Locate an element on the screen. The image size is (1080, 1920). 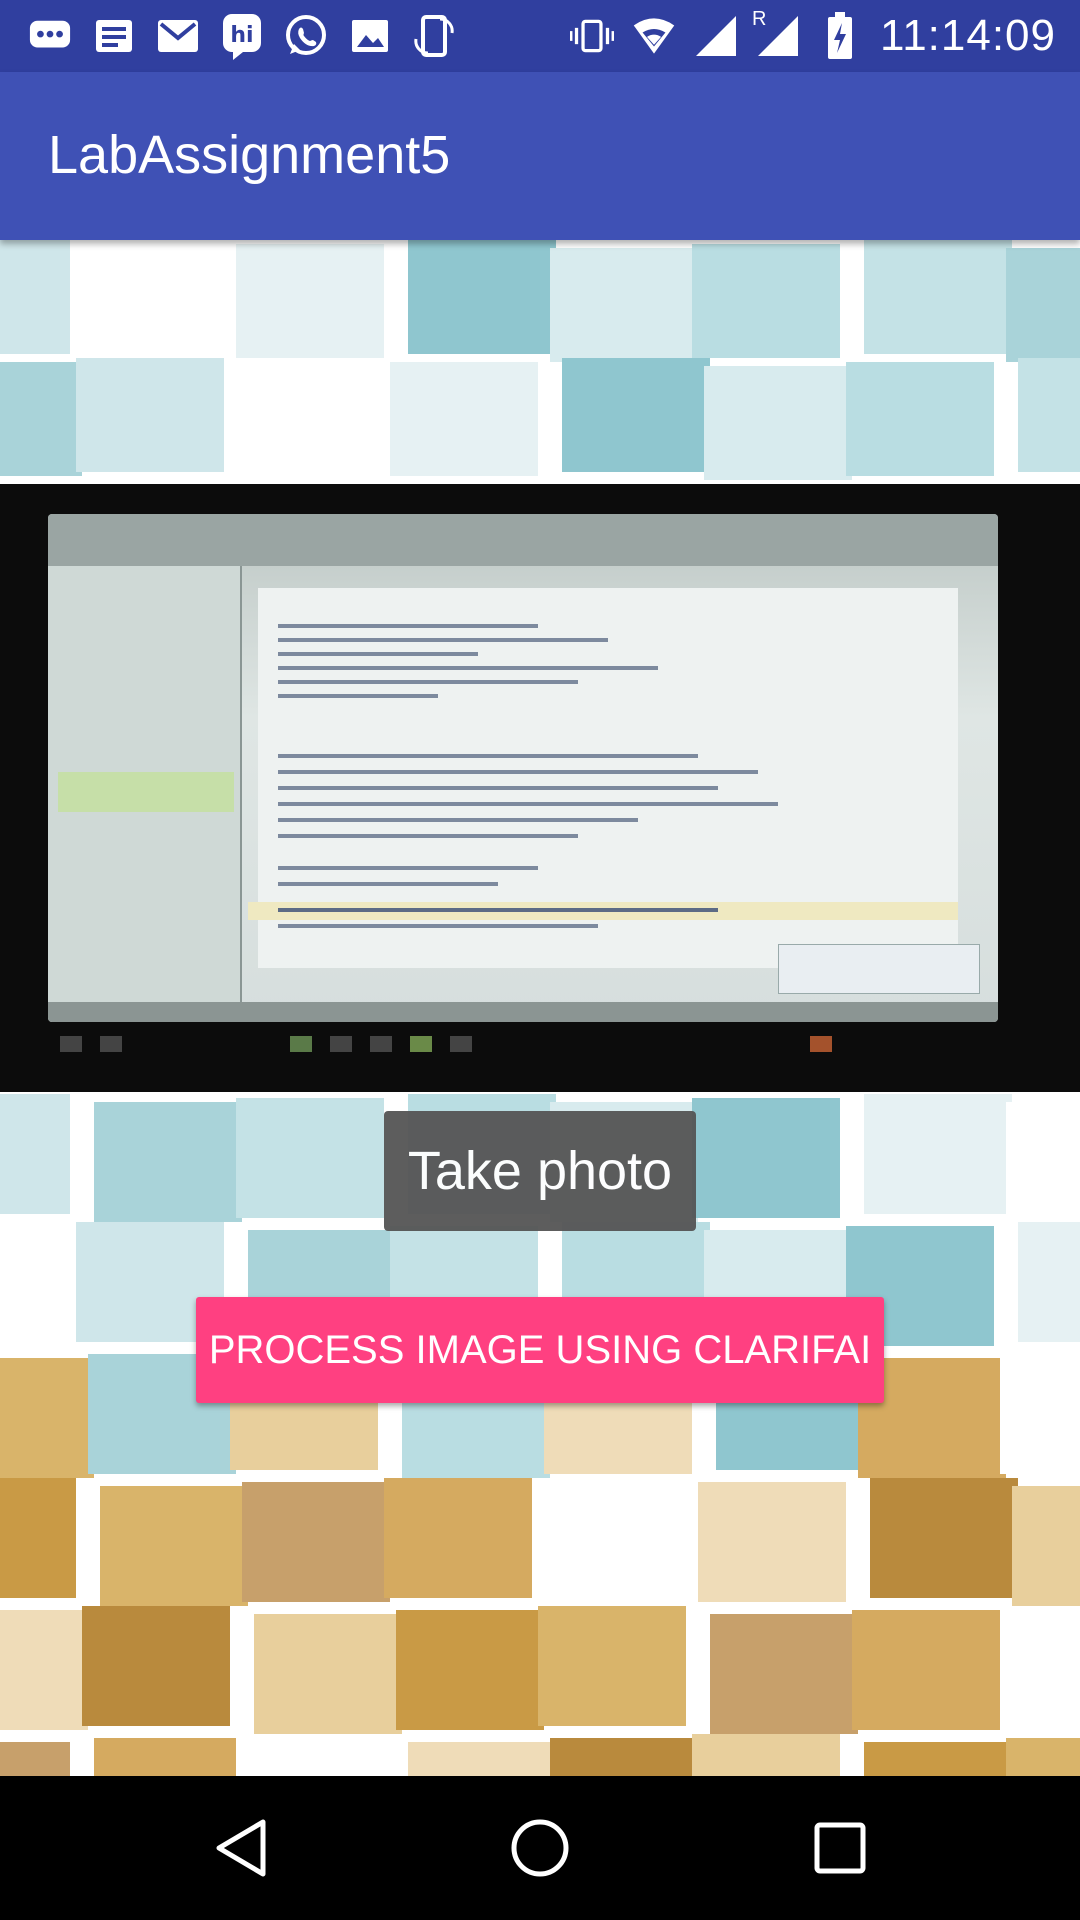
notification-icons: hi is located at coordinates (242, 36).